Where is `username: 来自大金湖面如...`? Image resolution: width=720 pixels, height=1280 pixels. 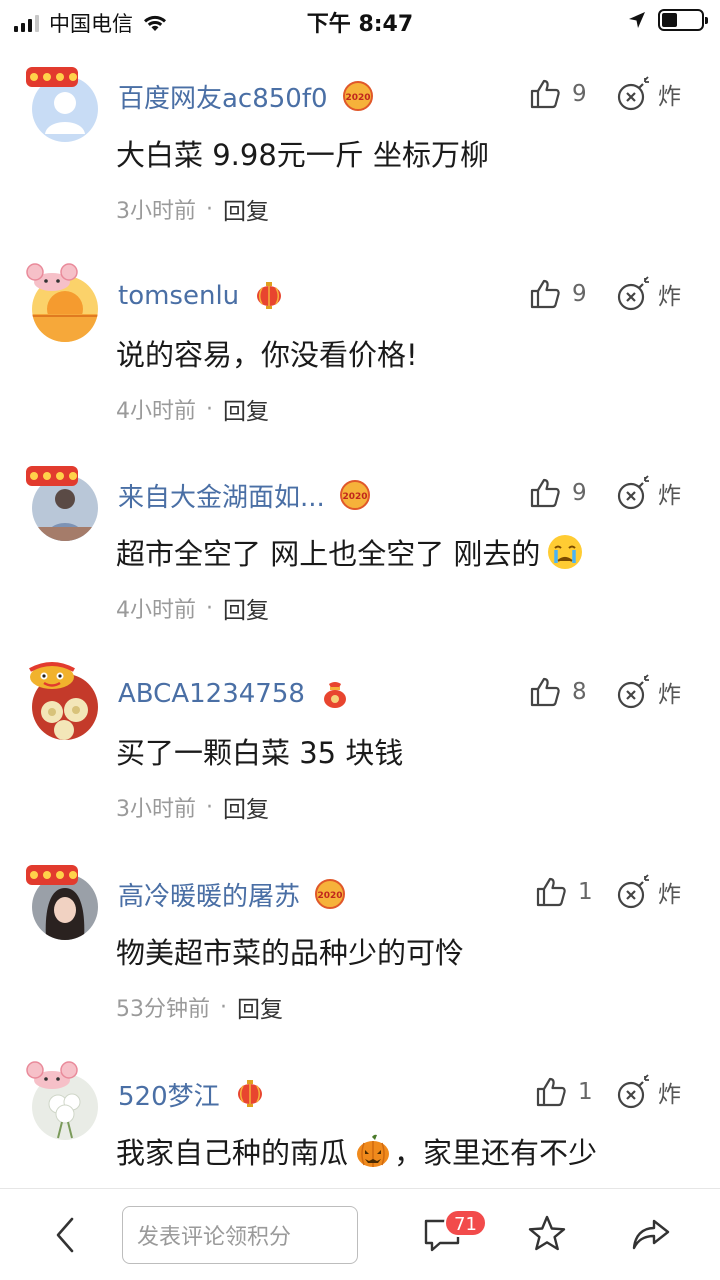
username: 来自大金湖面如... is located at coordinates (221, 495).